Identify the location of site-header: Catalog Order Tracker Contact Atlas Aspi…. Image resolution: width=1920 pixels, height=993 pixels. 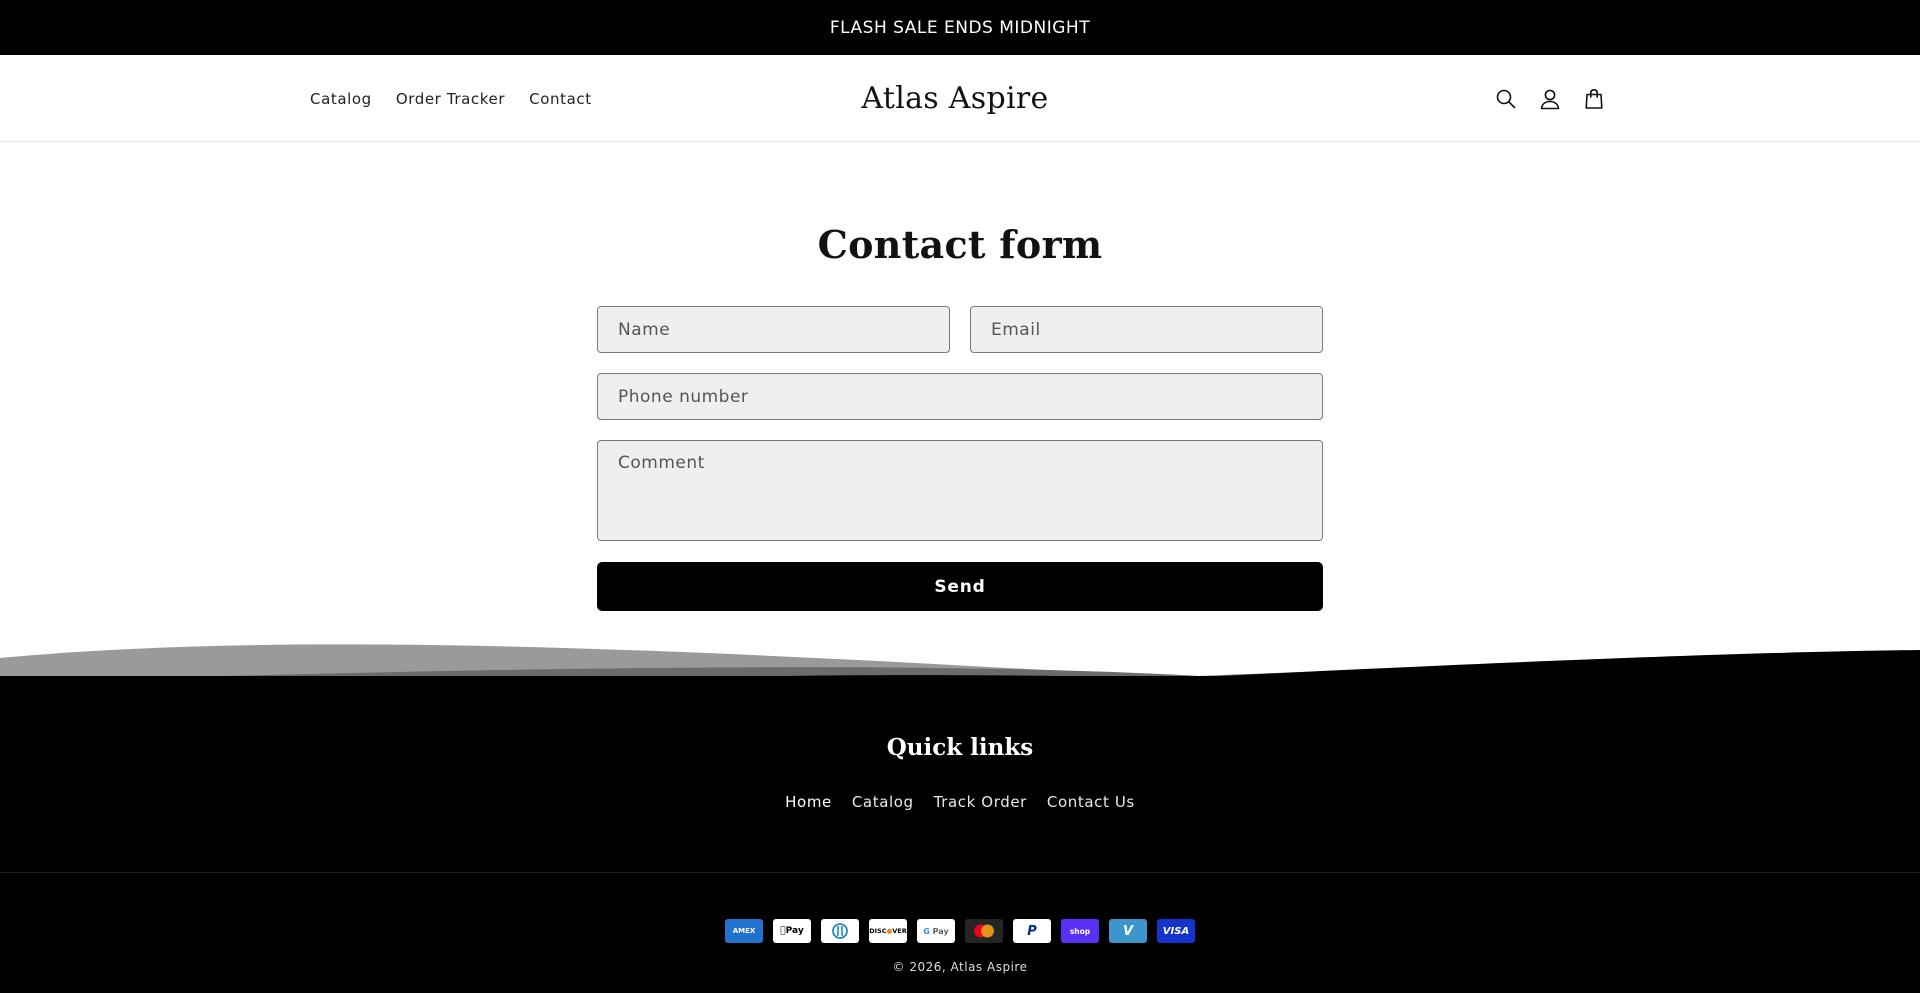
(960, 98).